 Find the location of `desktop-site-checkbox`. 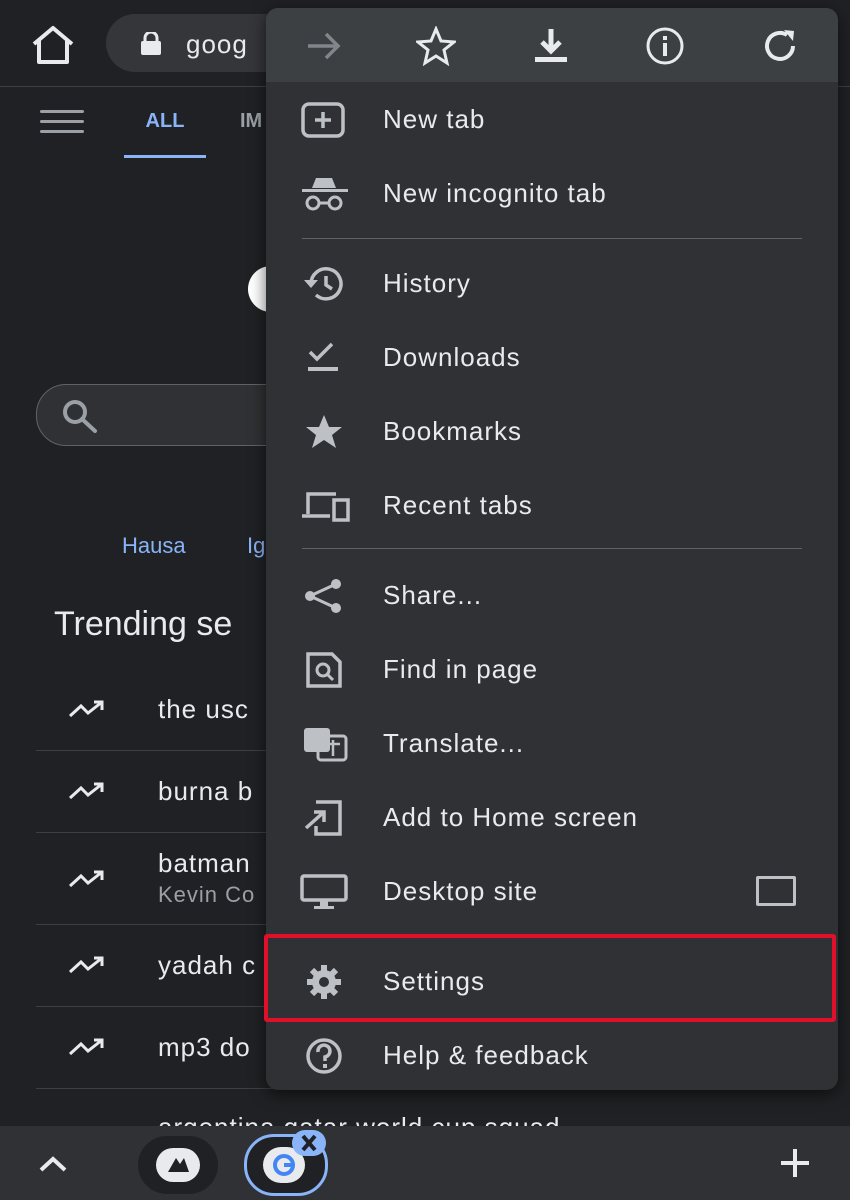

desktop-site-checkbox is located at coordinates (776, 891).